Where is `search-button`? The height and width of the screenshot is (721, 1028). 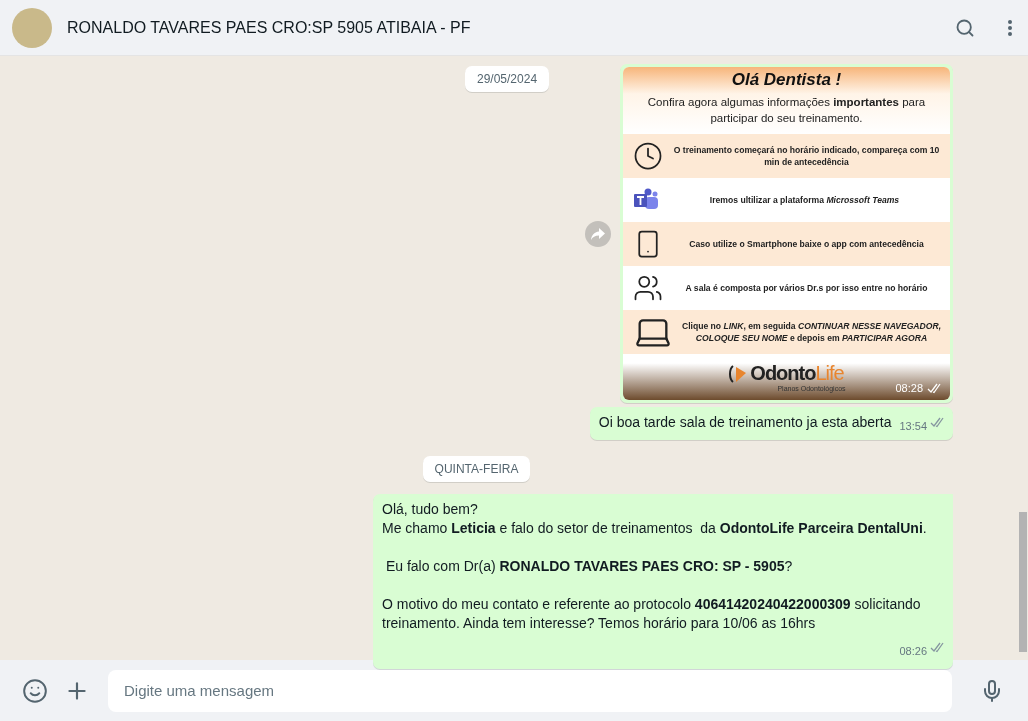
search-button is located at coordinates (965, 27).